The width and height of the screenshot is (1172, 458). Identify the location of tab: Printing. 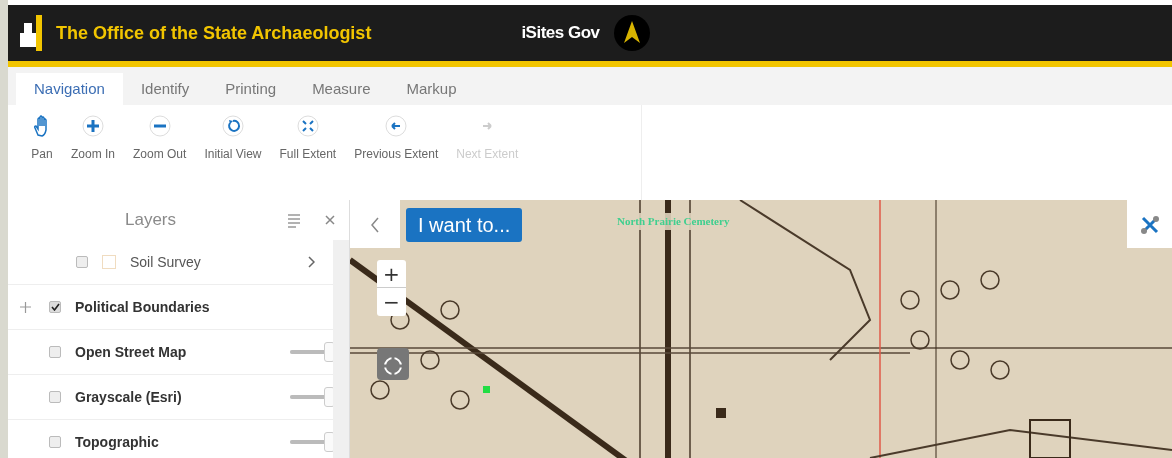
(251, 89).